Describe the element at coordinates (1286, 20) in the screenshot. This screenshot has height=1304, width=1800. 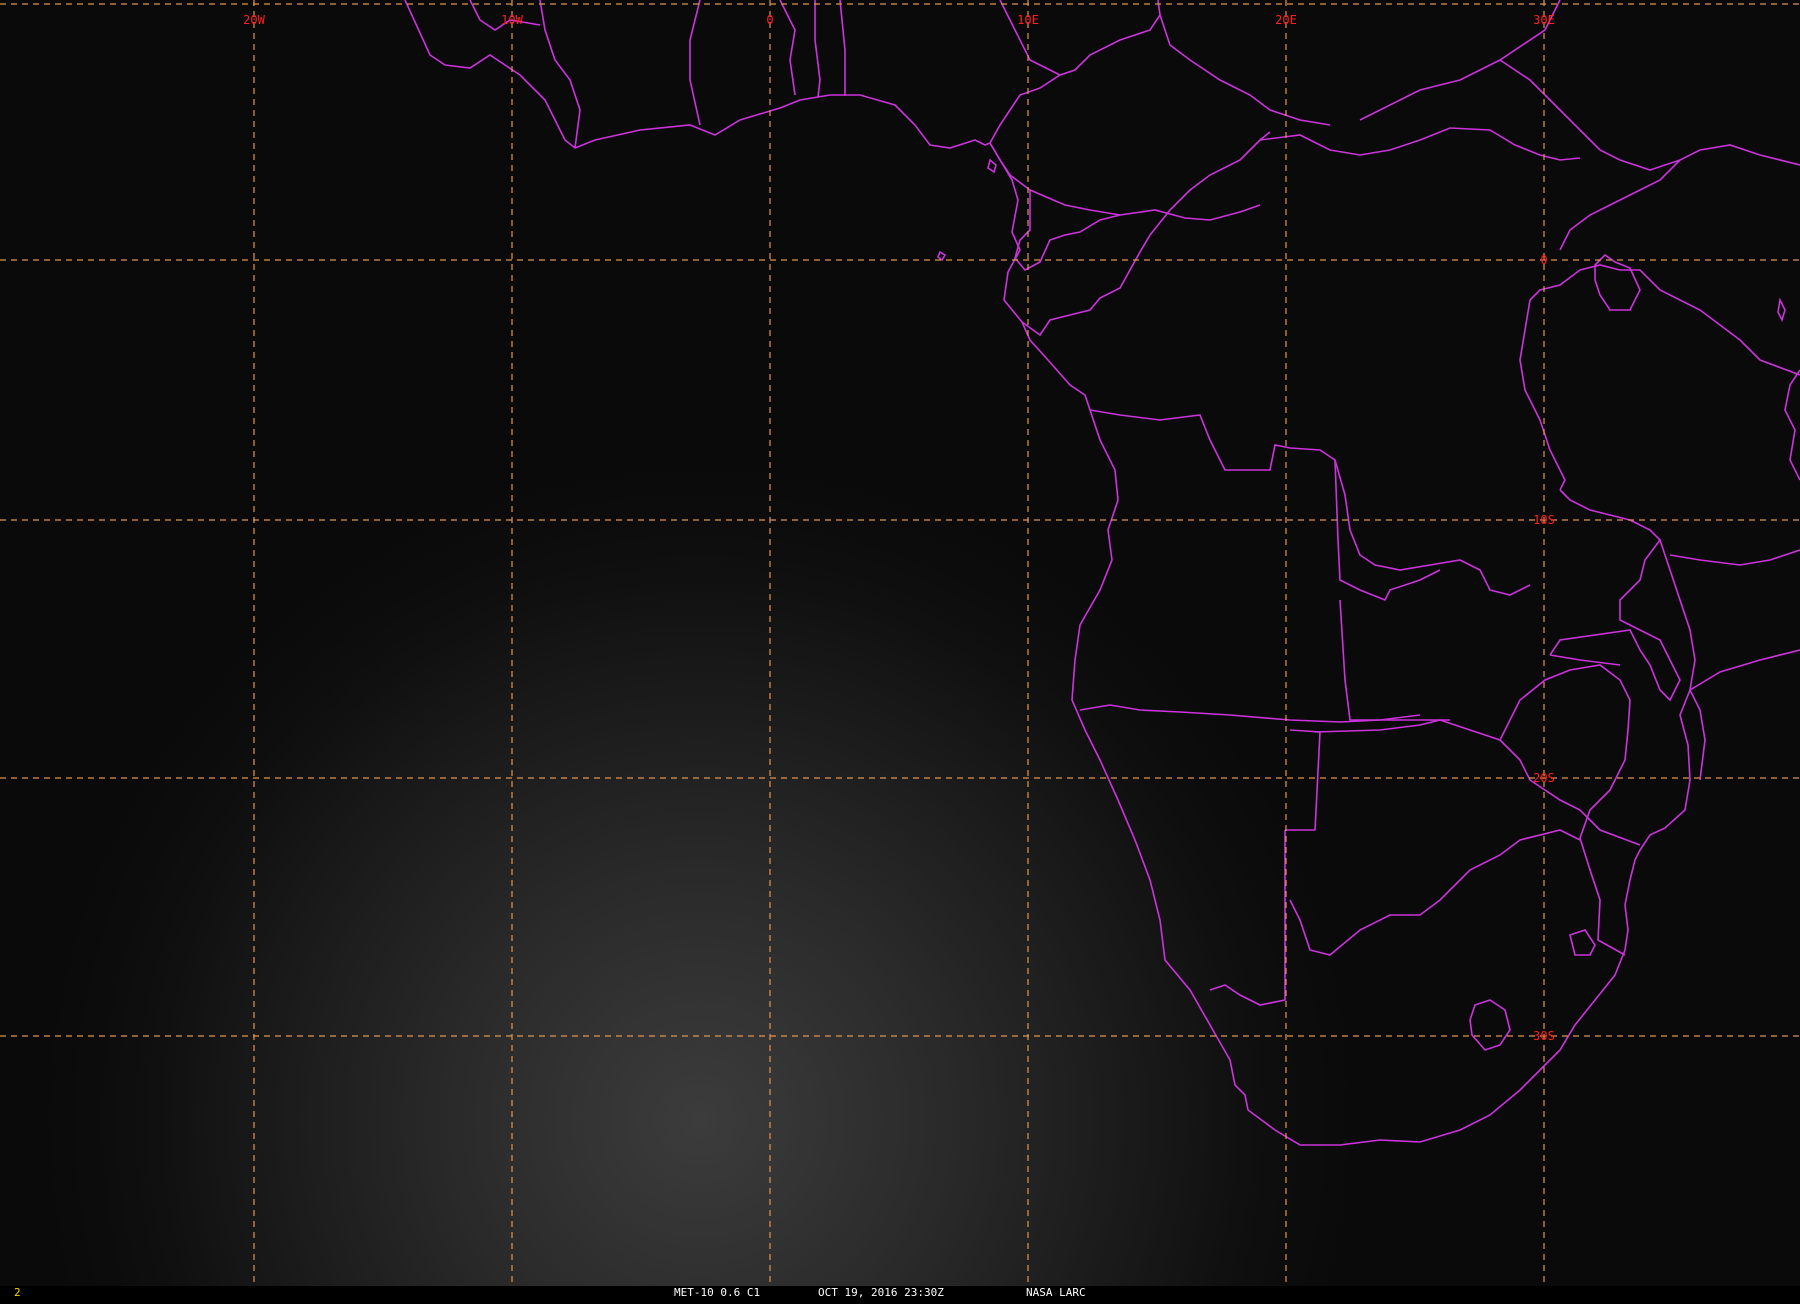
I see `longitude-label: 20E` at that location.